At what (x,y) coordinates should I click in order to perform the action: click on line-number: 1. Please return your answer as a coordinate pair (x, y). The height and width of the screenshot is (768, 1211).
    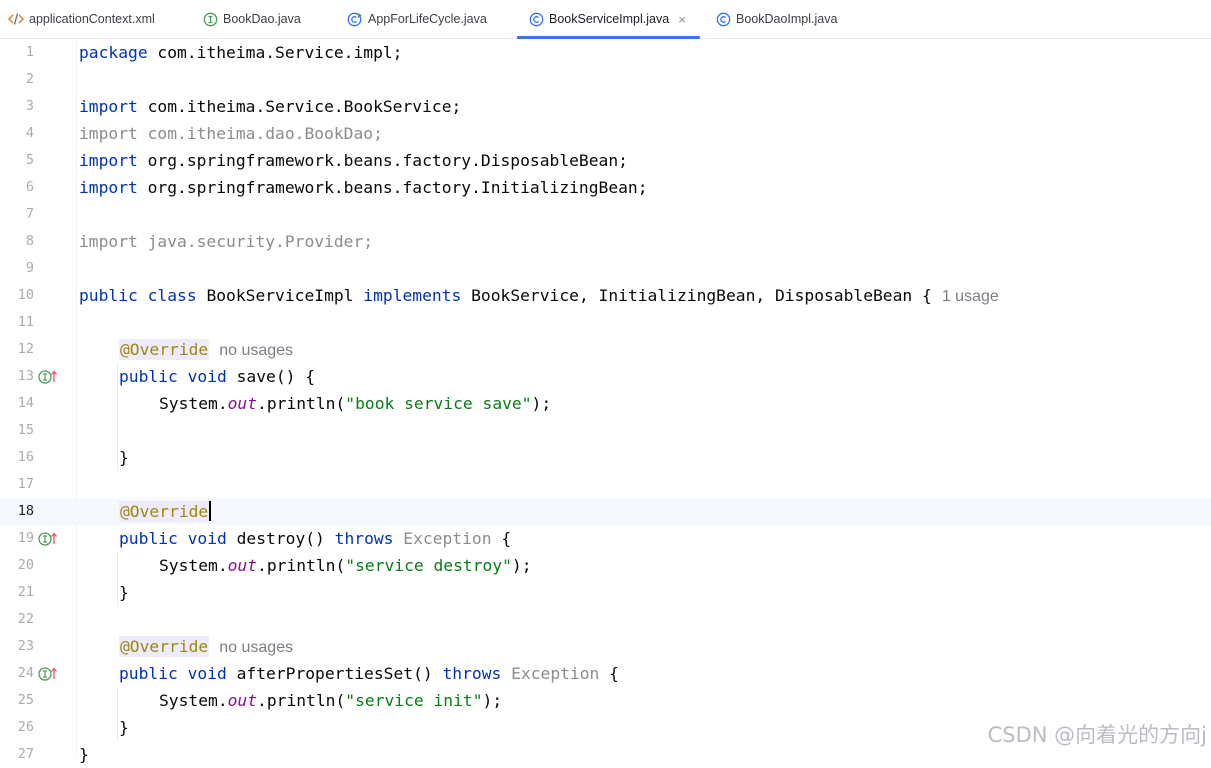
    Looking at the image, I should click on (29, 52).